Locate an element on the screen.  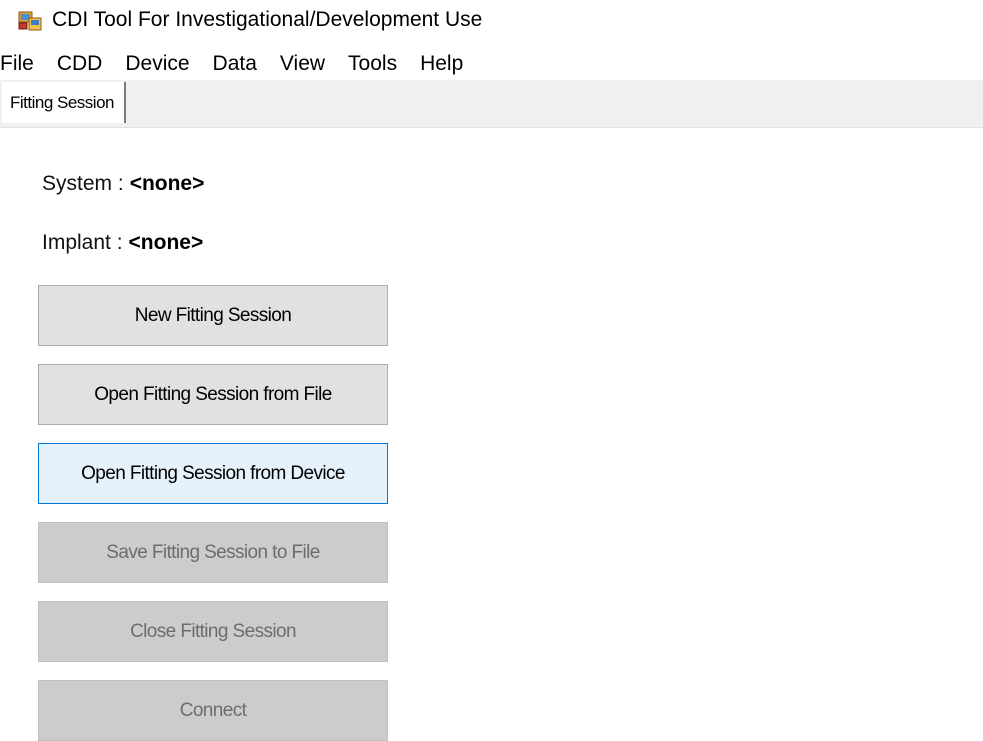
menu-bar: File CDD Device Data View Tools Help is located at coordinates (240, 64).